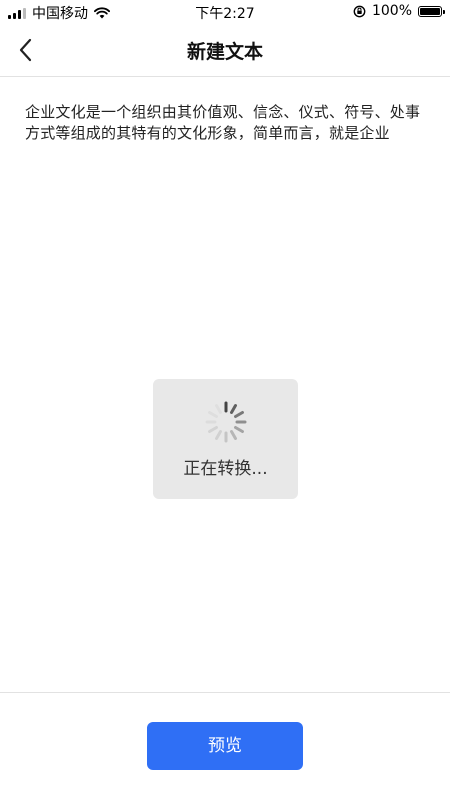 The height and width of the screenshot is (800, 450). Describe the element at coordinates (359, 11) in the screenshot. I see `orientation-lock-icon` at that location.